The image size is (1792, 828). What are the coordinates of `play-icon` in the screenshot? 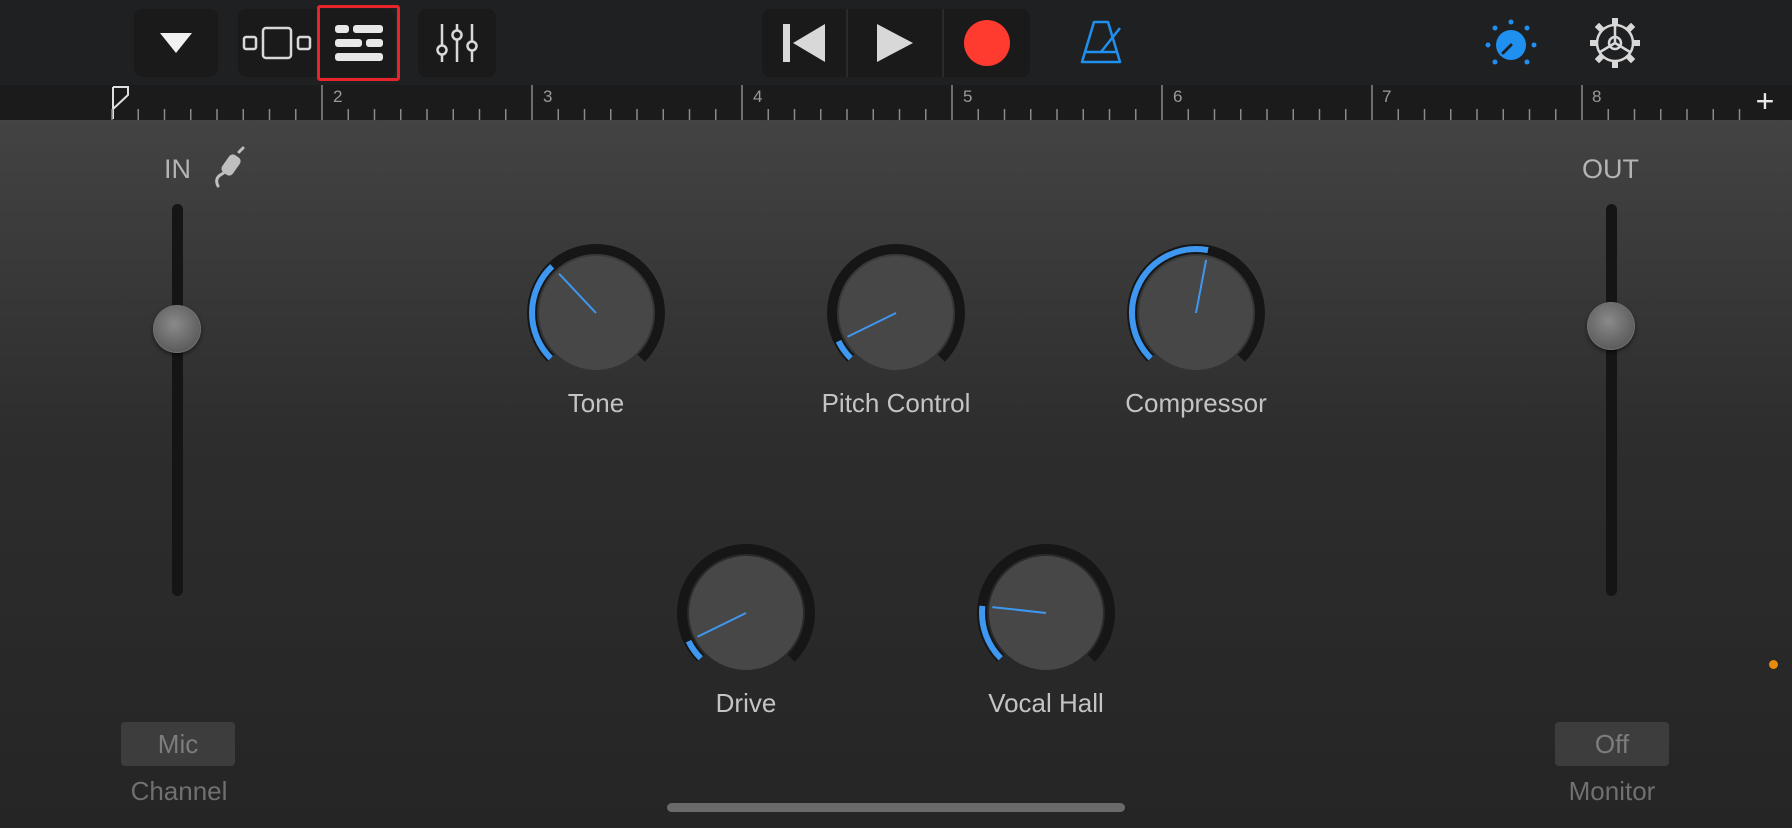 It's located at (895, 43).